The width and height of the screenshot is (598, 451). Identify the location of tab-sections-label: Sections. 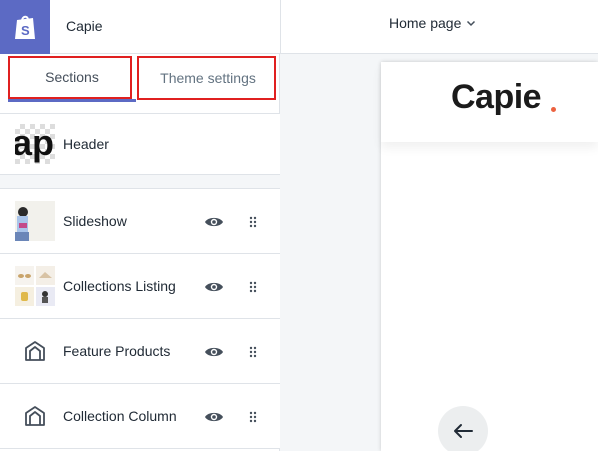
(72, 76).